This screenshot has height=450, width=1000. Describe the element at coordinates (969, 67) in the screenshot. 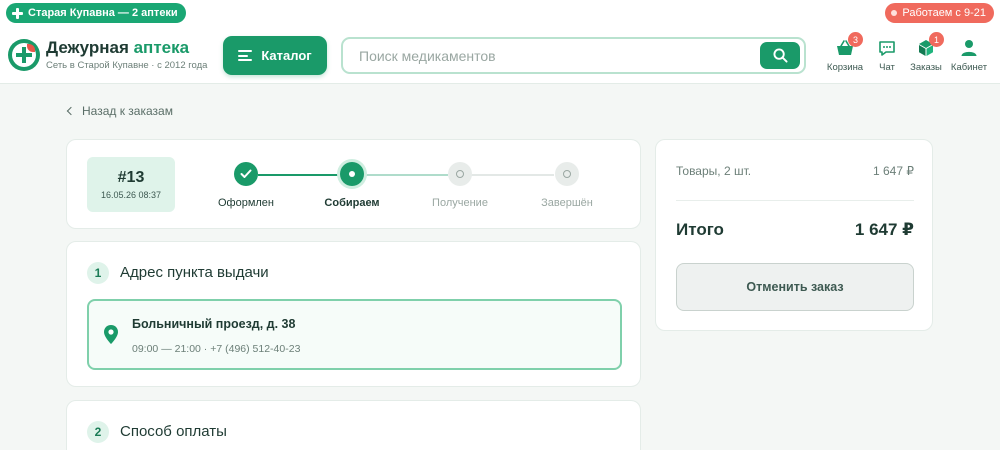

I see `nav-cabinet-label: Кабинет` at that location.